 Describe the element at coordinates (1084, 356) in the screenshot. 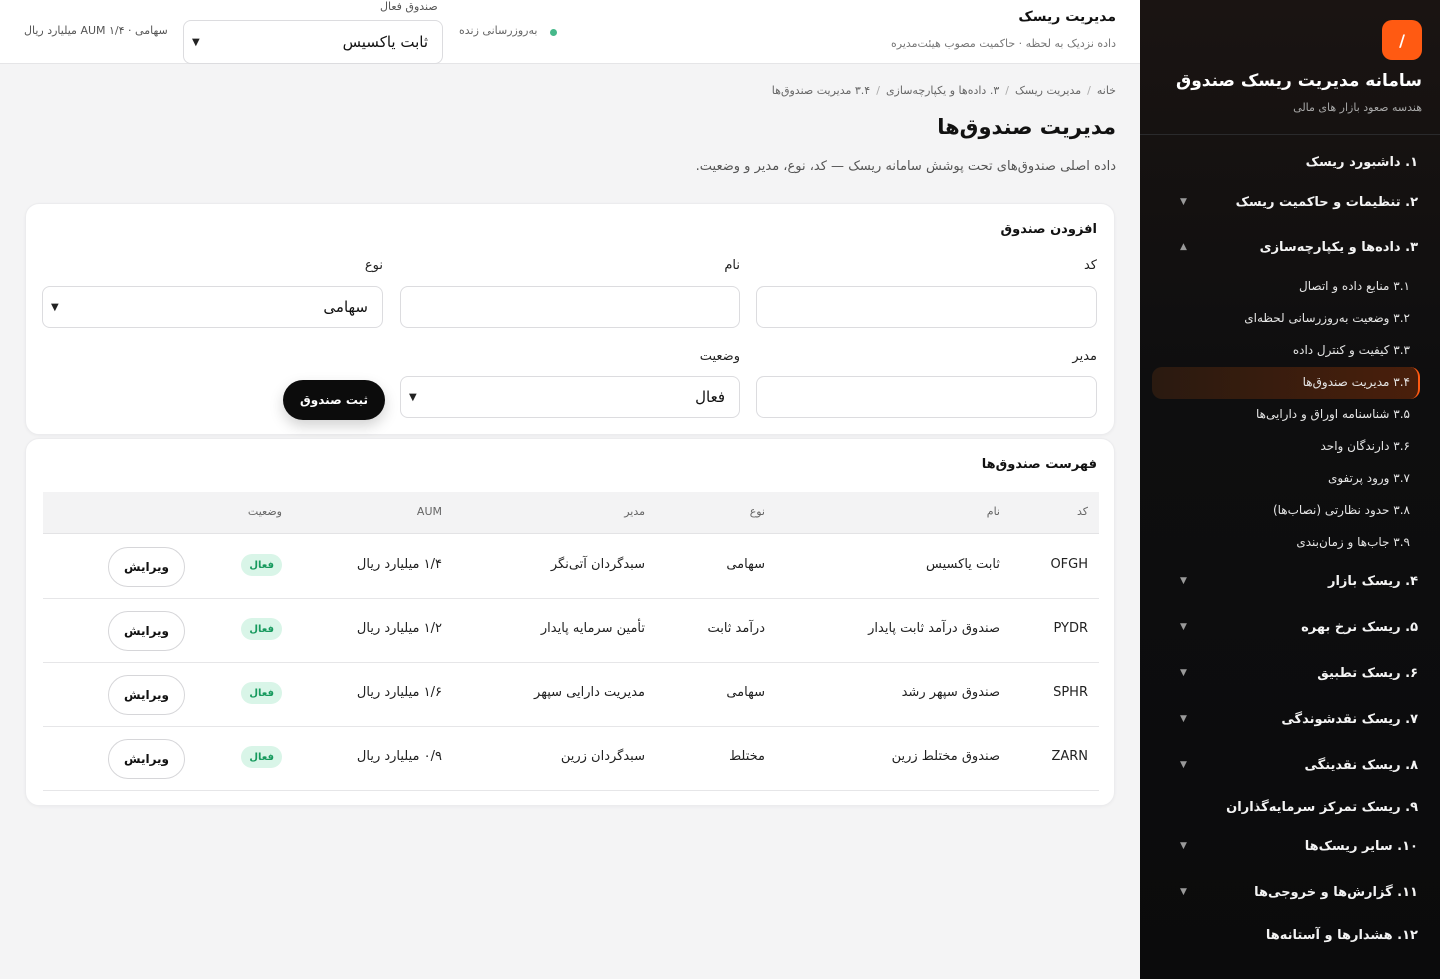

I see `manager-label: مدیر` at that location.